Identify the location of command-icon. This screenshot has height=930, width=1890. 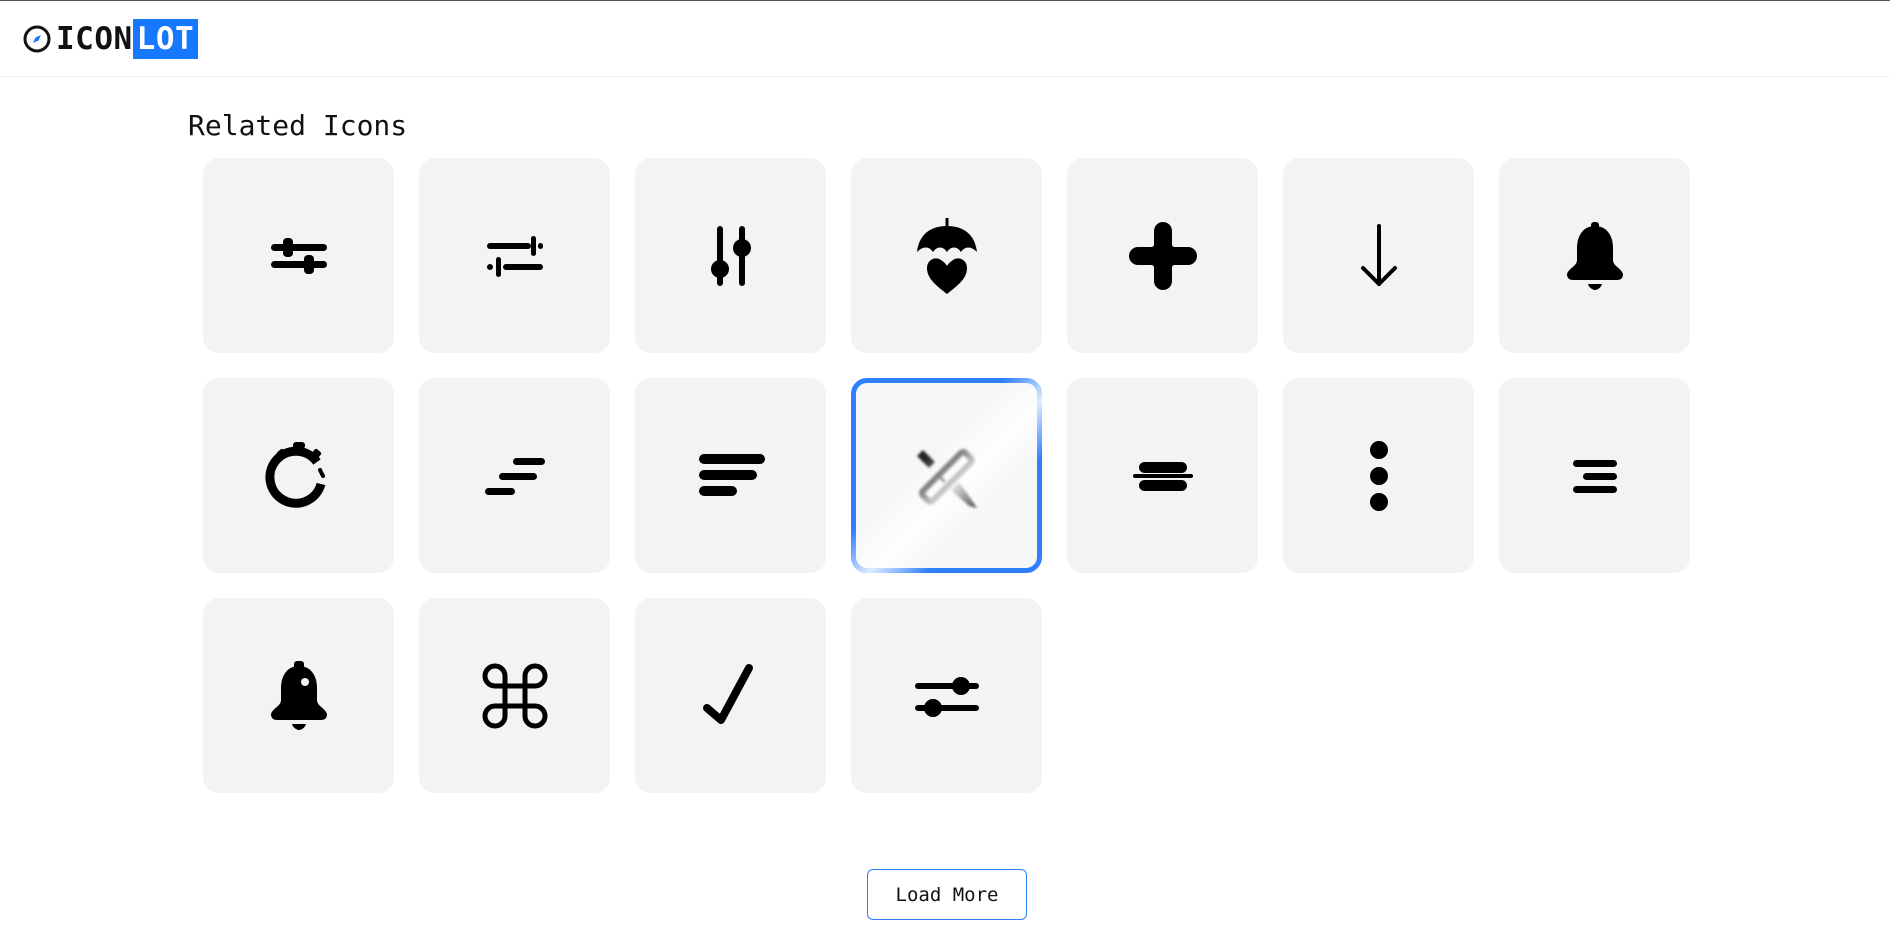
(514, 695).